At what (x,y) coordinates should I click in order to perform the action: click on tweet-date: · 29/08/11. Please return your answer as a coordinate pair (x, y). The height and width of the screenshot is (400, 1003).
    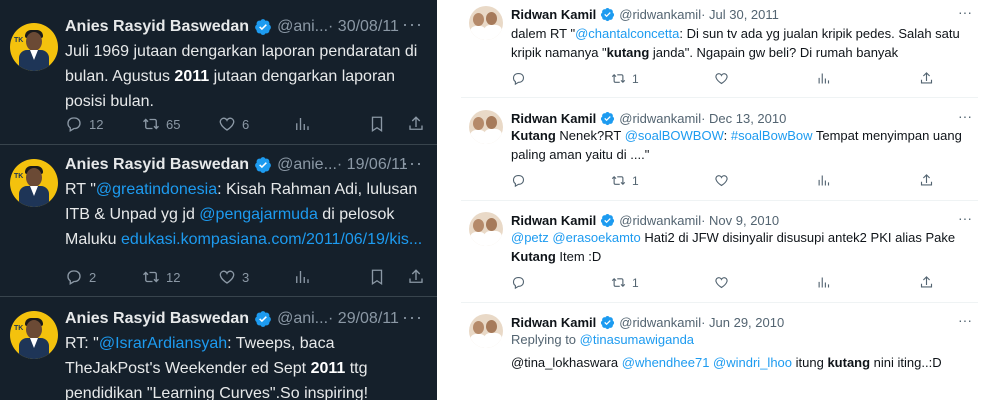
    Looking at the image, I should click on (363, 319).